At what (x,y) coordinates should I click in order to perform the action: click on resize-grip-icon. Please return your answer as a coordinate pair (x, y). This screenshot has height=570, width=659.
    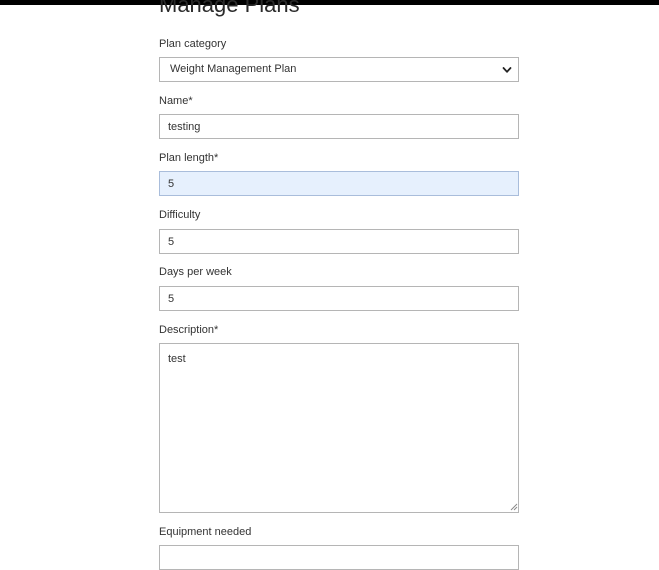
    Looking at the image, I should click on (513, 506).